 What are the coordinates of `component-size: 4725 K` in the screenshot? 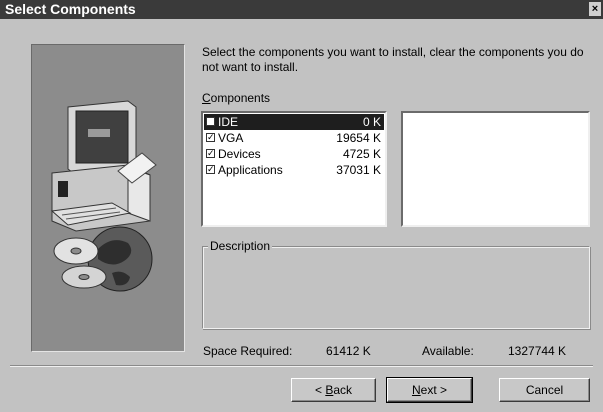 It's located at (361, 154).